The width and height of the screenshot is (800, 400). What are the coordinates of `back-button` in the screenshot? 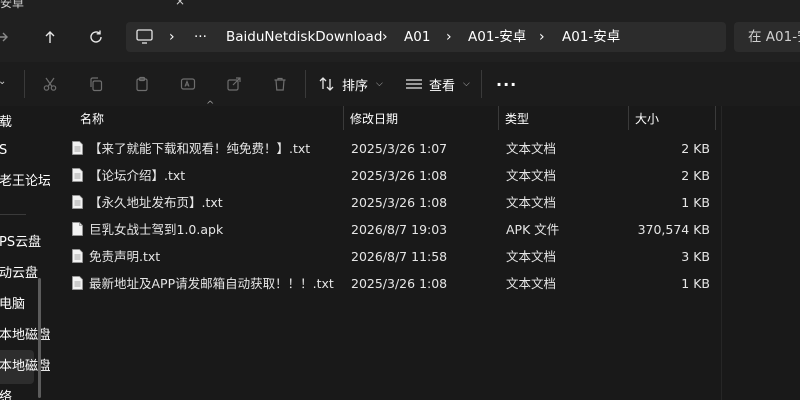 It's located at (9, 37).